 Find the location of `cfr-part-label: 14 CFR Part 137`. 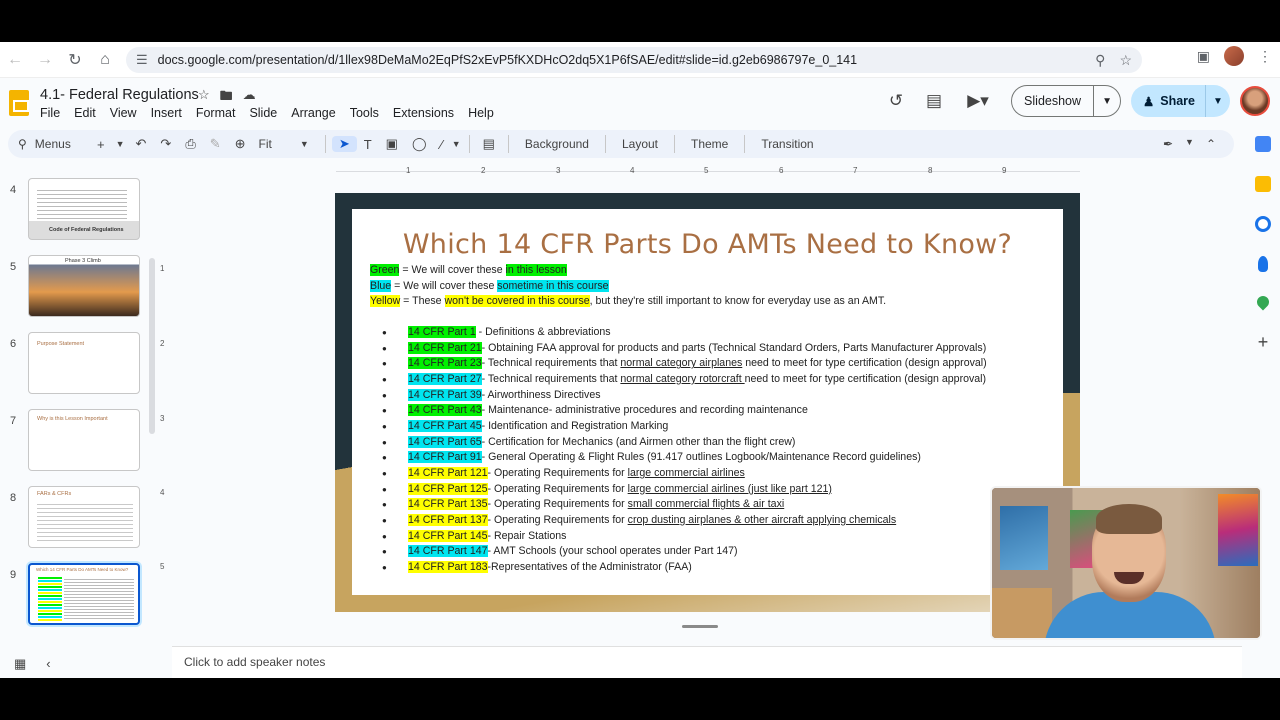

cfr-part-label: 14 CFR Part 137 is located at coordinates (448, 519).